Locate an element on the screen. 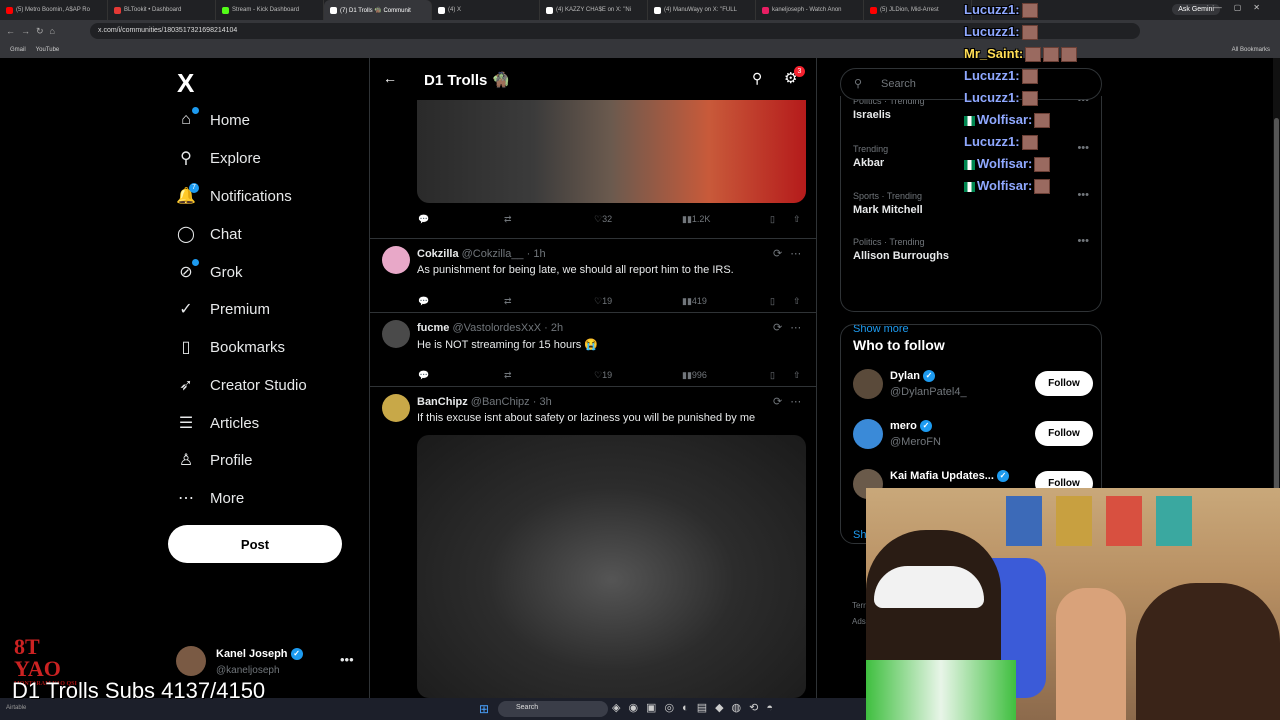  browser-tab: Stream - Kick Dashboard is located at coordinates (270, 10).